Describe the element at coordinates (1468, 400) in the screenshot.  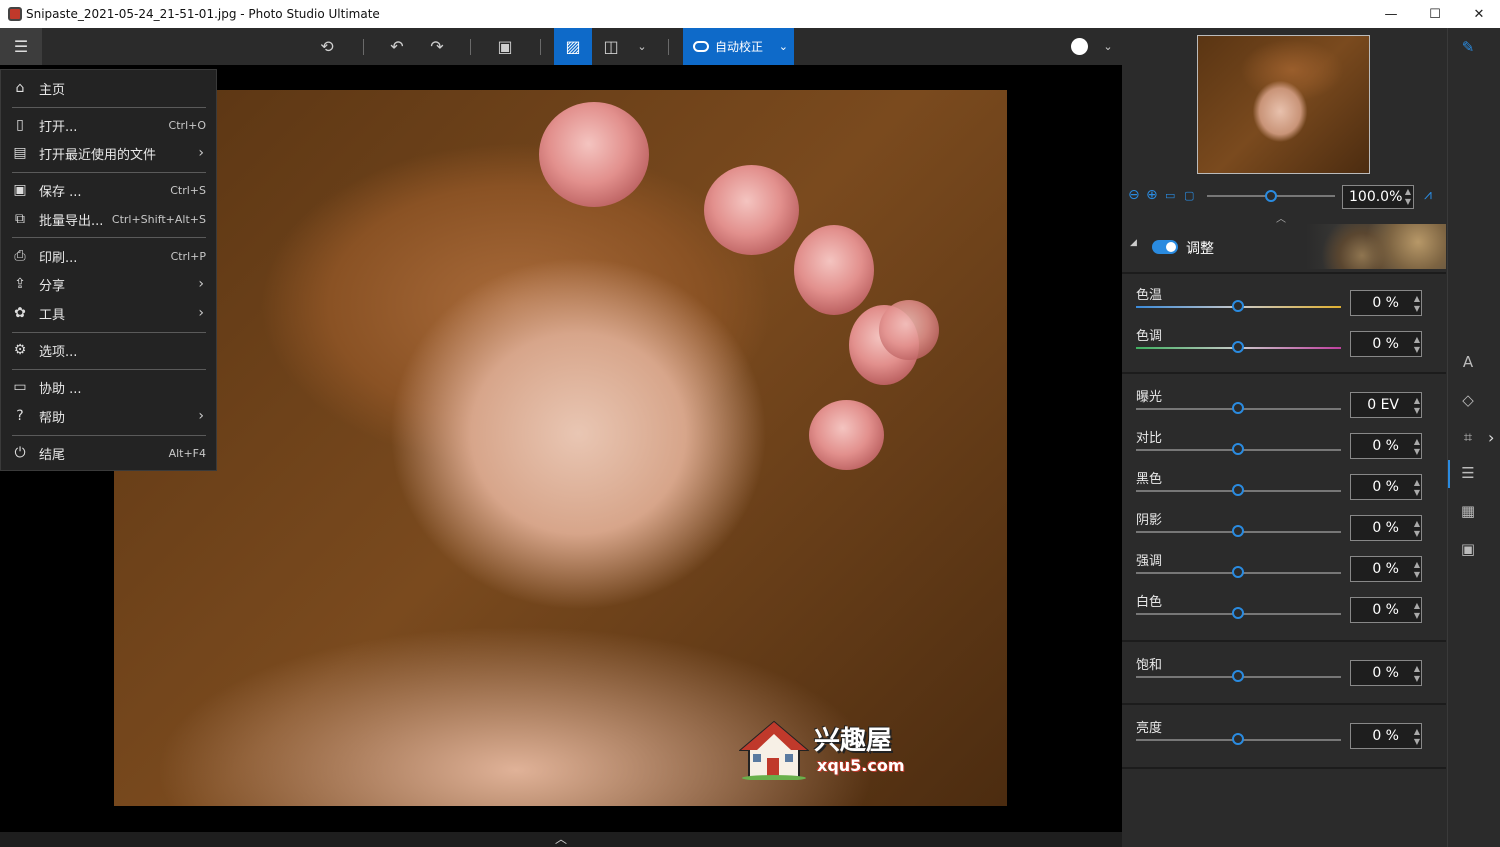
I see `eraser-icon: ◇` at that location.